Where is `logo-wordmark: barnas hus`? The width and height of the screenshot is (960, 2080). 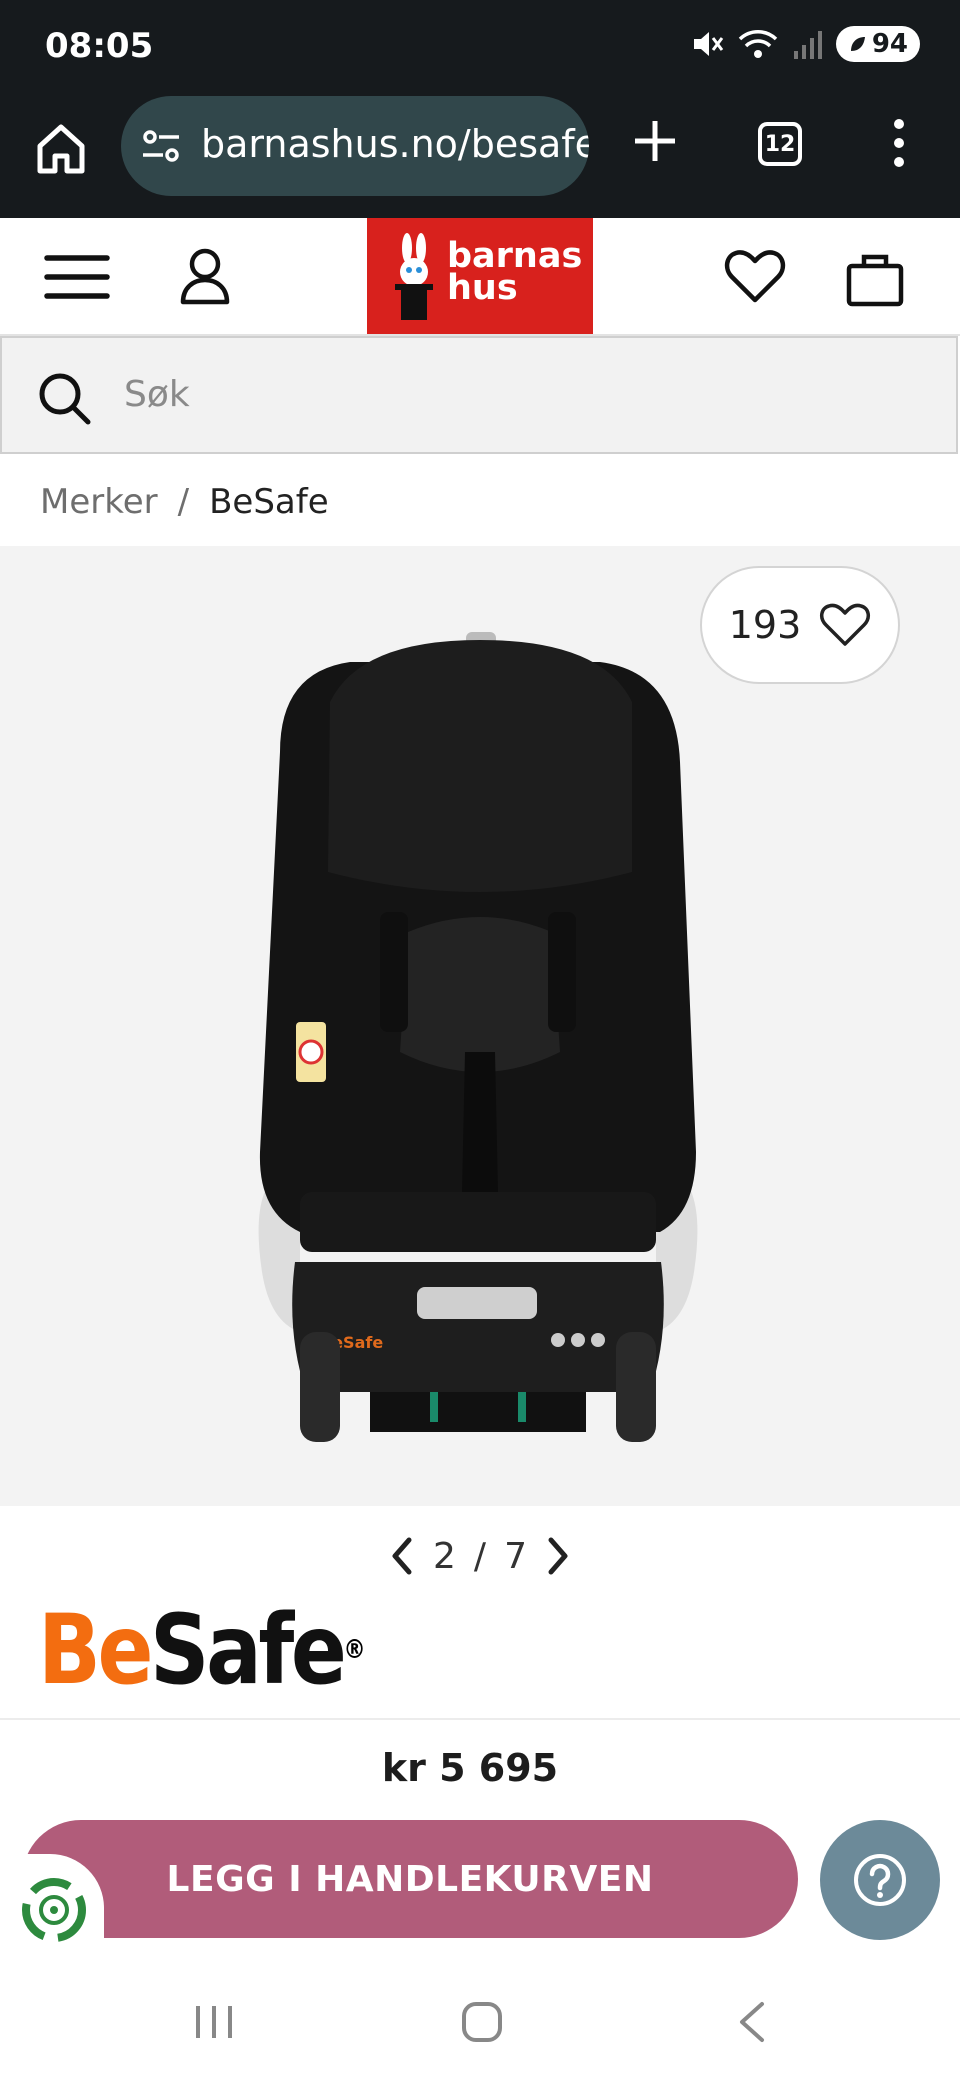
logo-wordmark: barnas hus is located at coordinates (514, 273).